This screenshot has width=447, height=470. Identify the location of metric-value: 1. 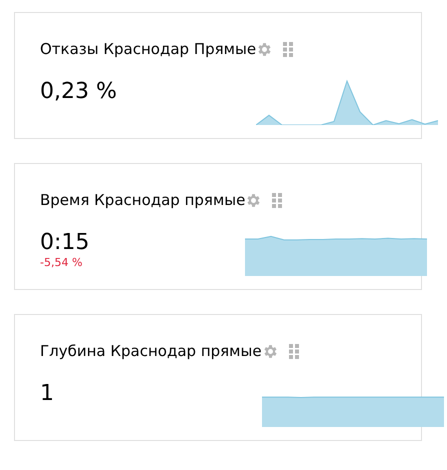
(47, 393).